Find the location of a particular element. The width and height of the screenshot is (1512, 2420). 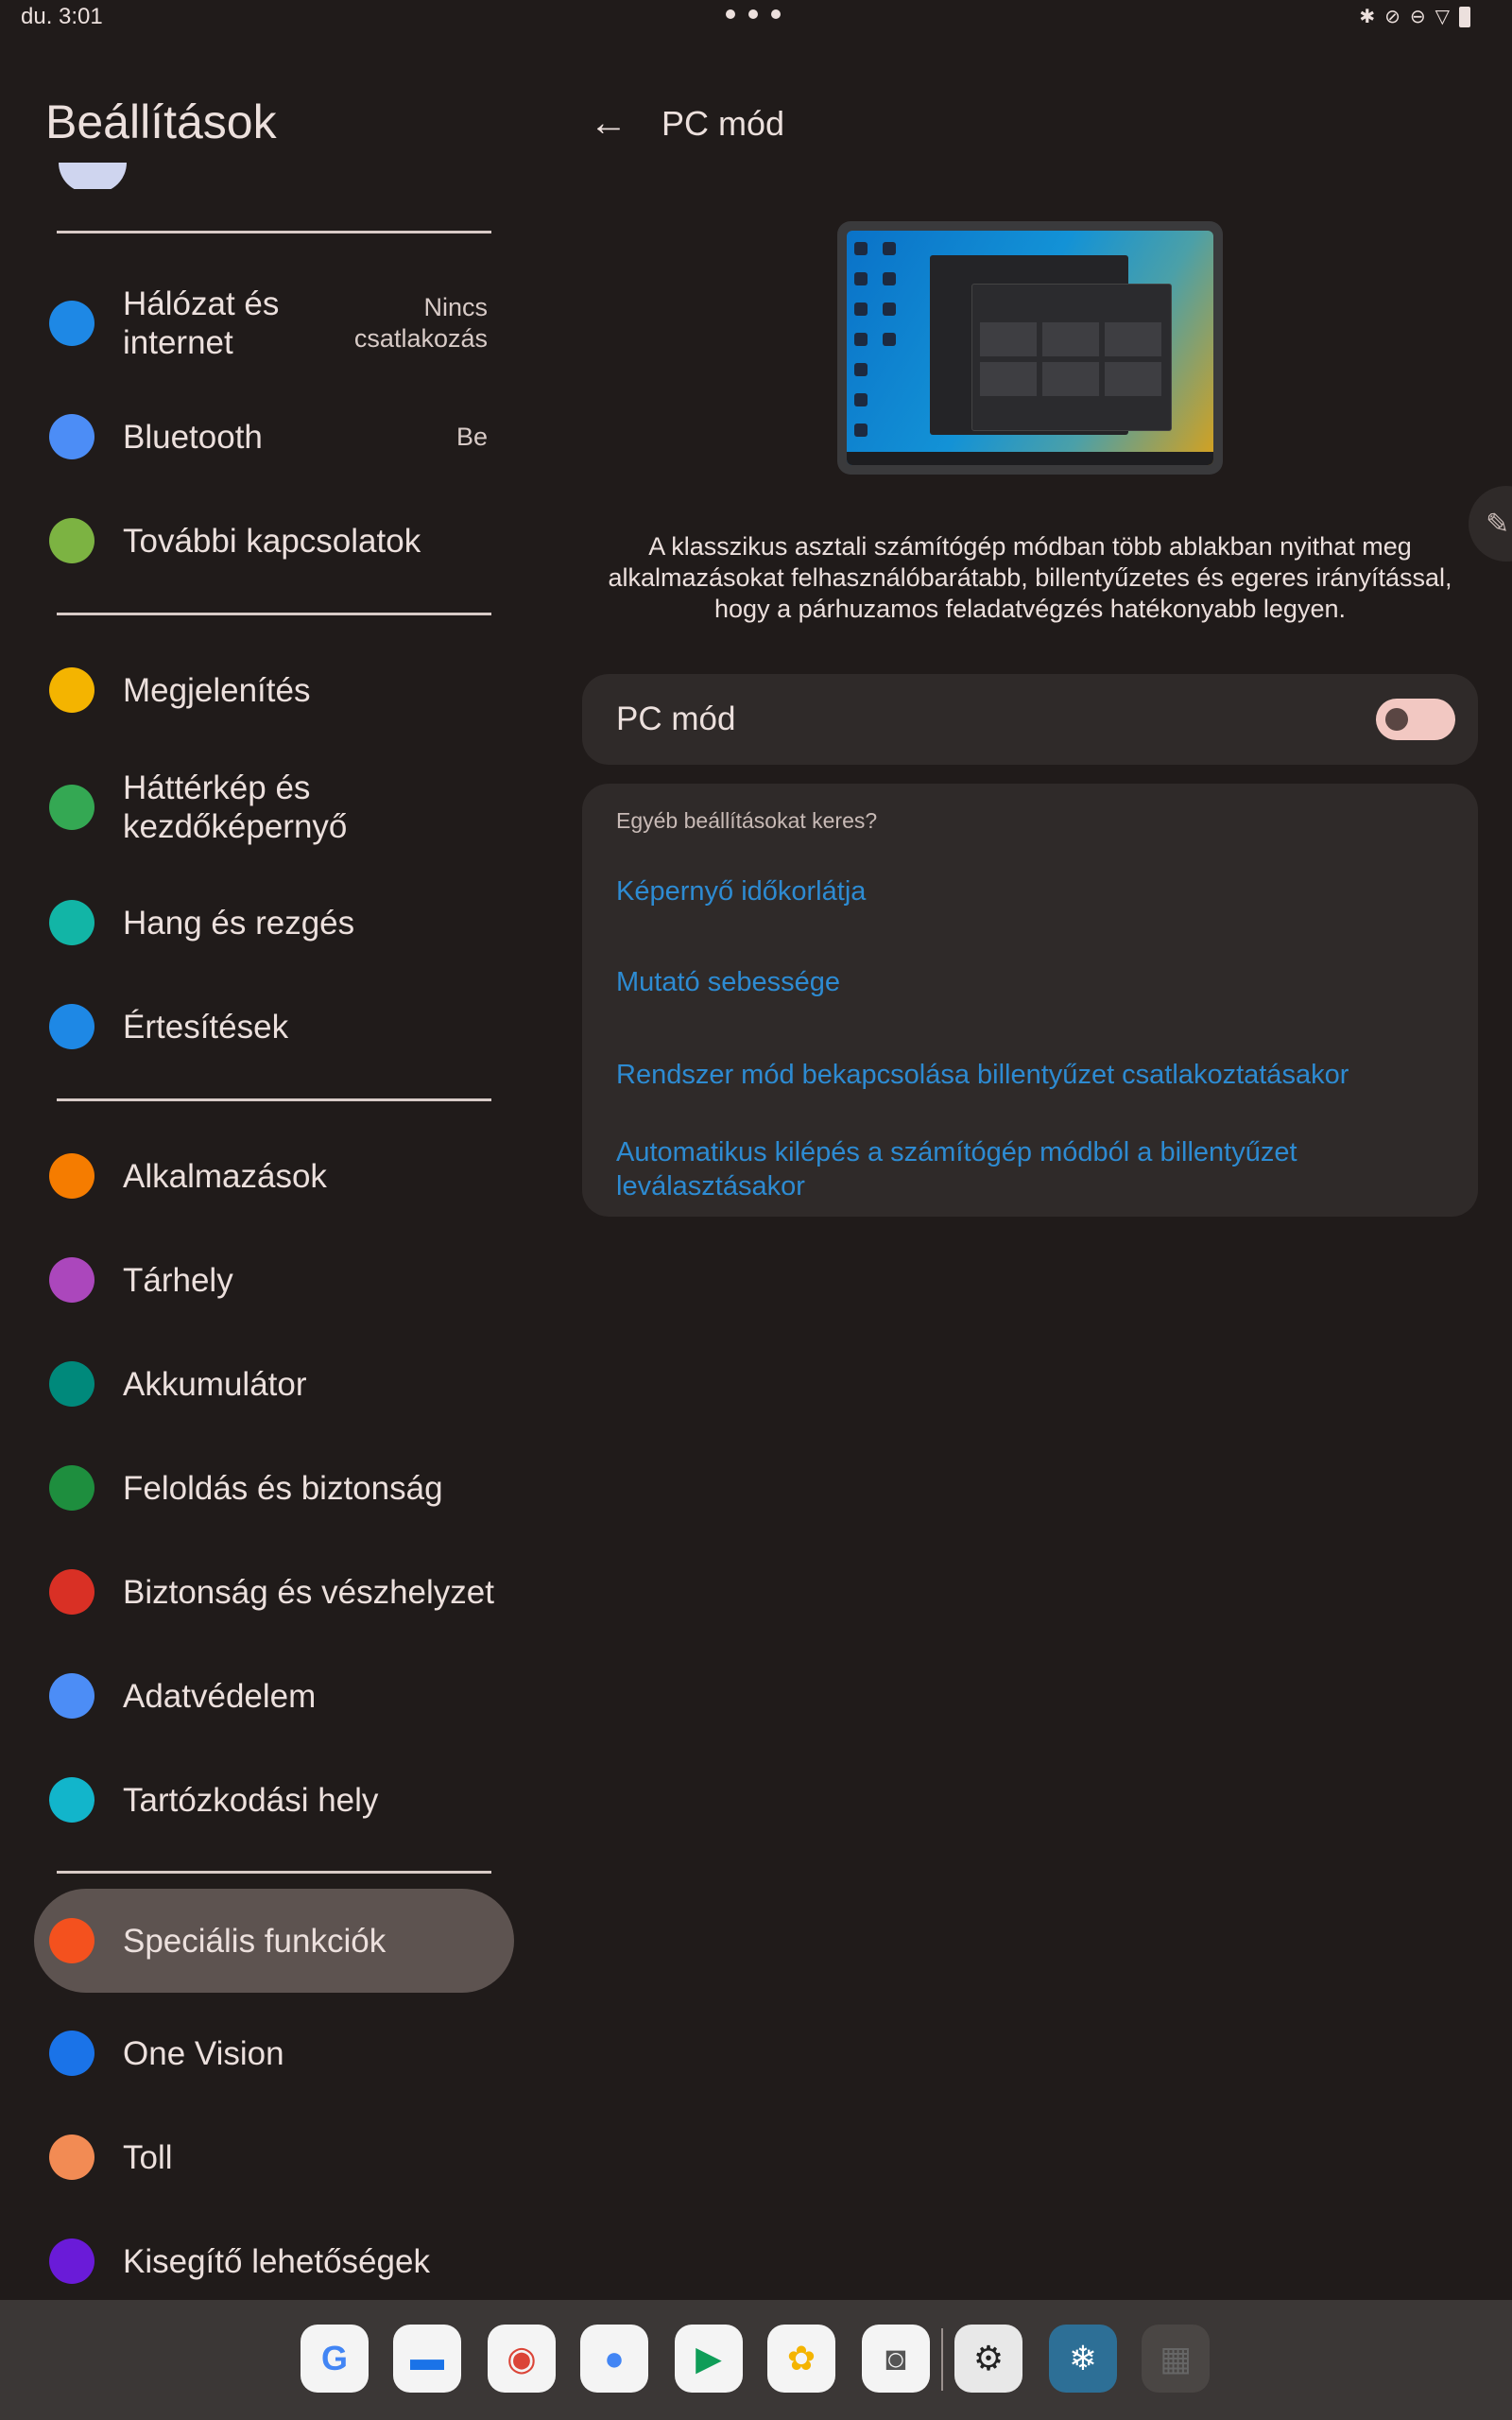

one-vision-icon is located at coordinates (71, 2053).